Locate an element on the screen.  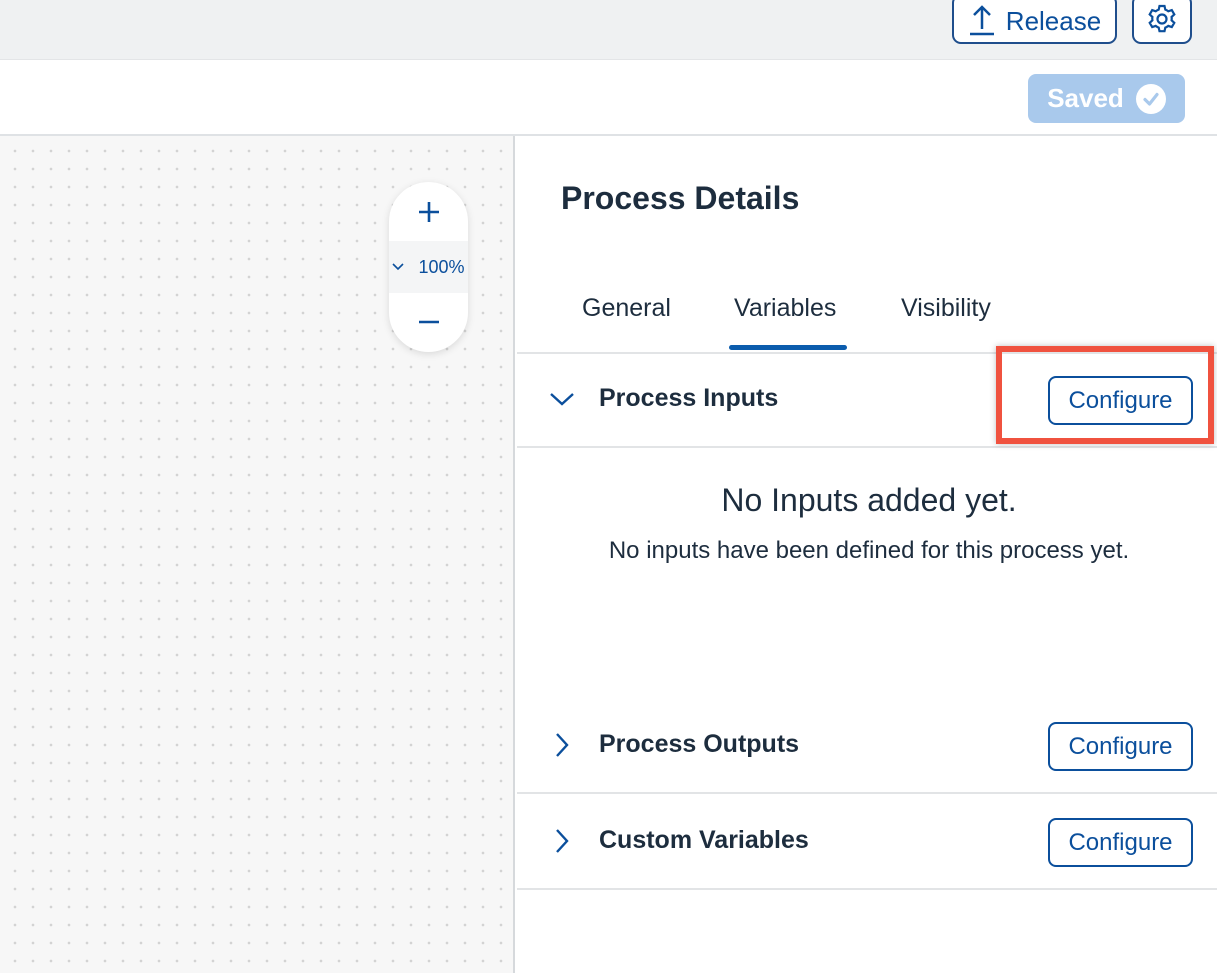
section-process-inputs: Process Inputs Configure is located at coordinates (867, 400).